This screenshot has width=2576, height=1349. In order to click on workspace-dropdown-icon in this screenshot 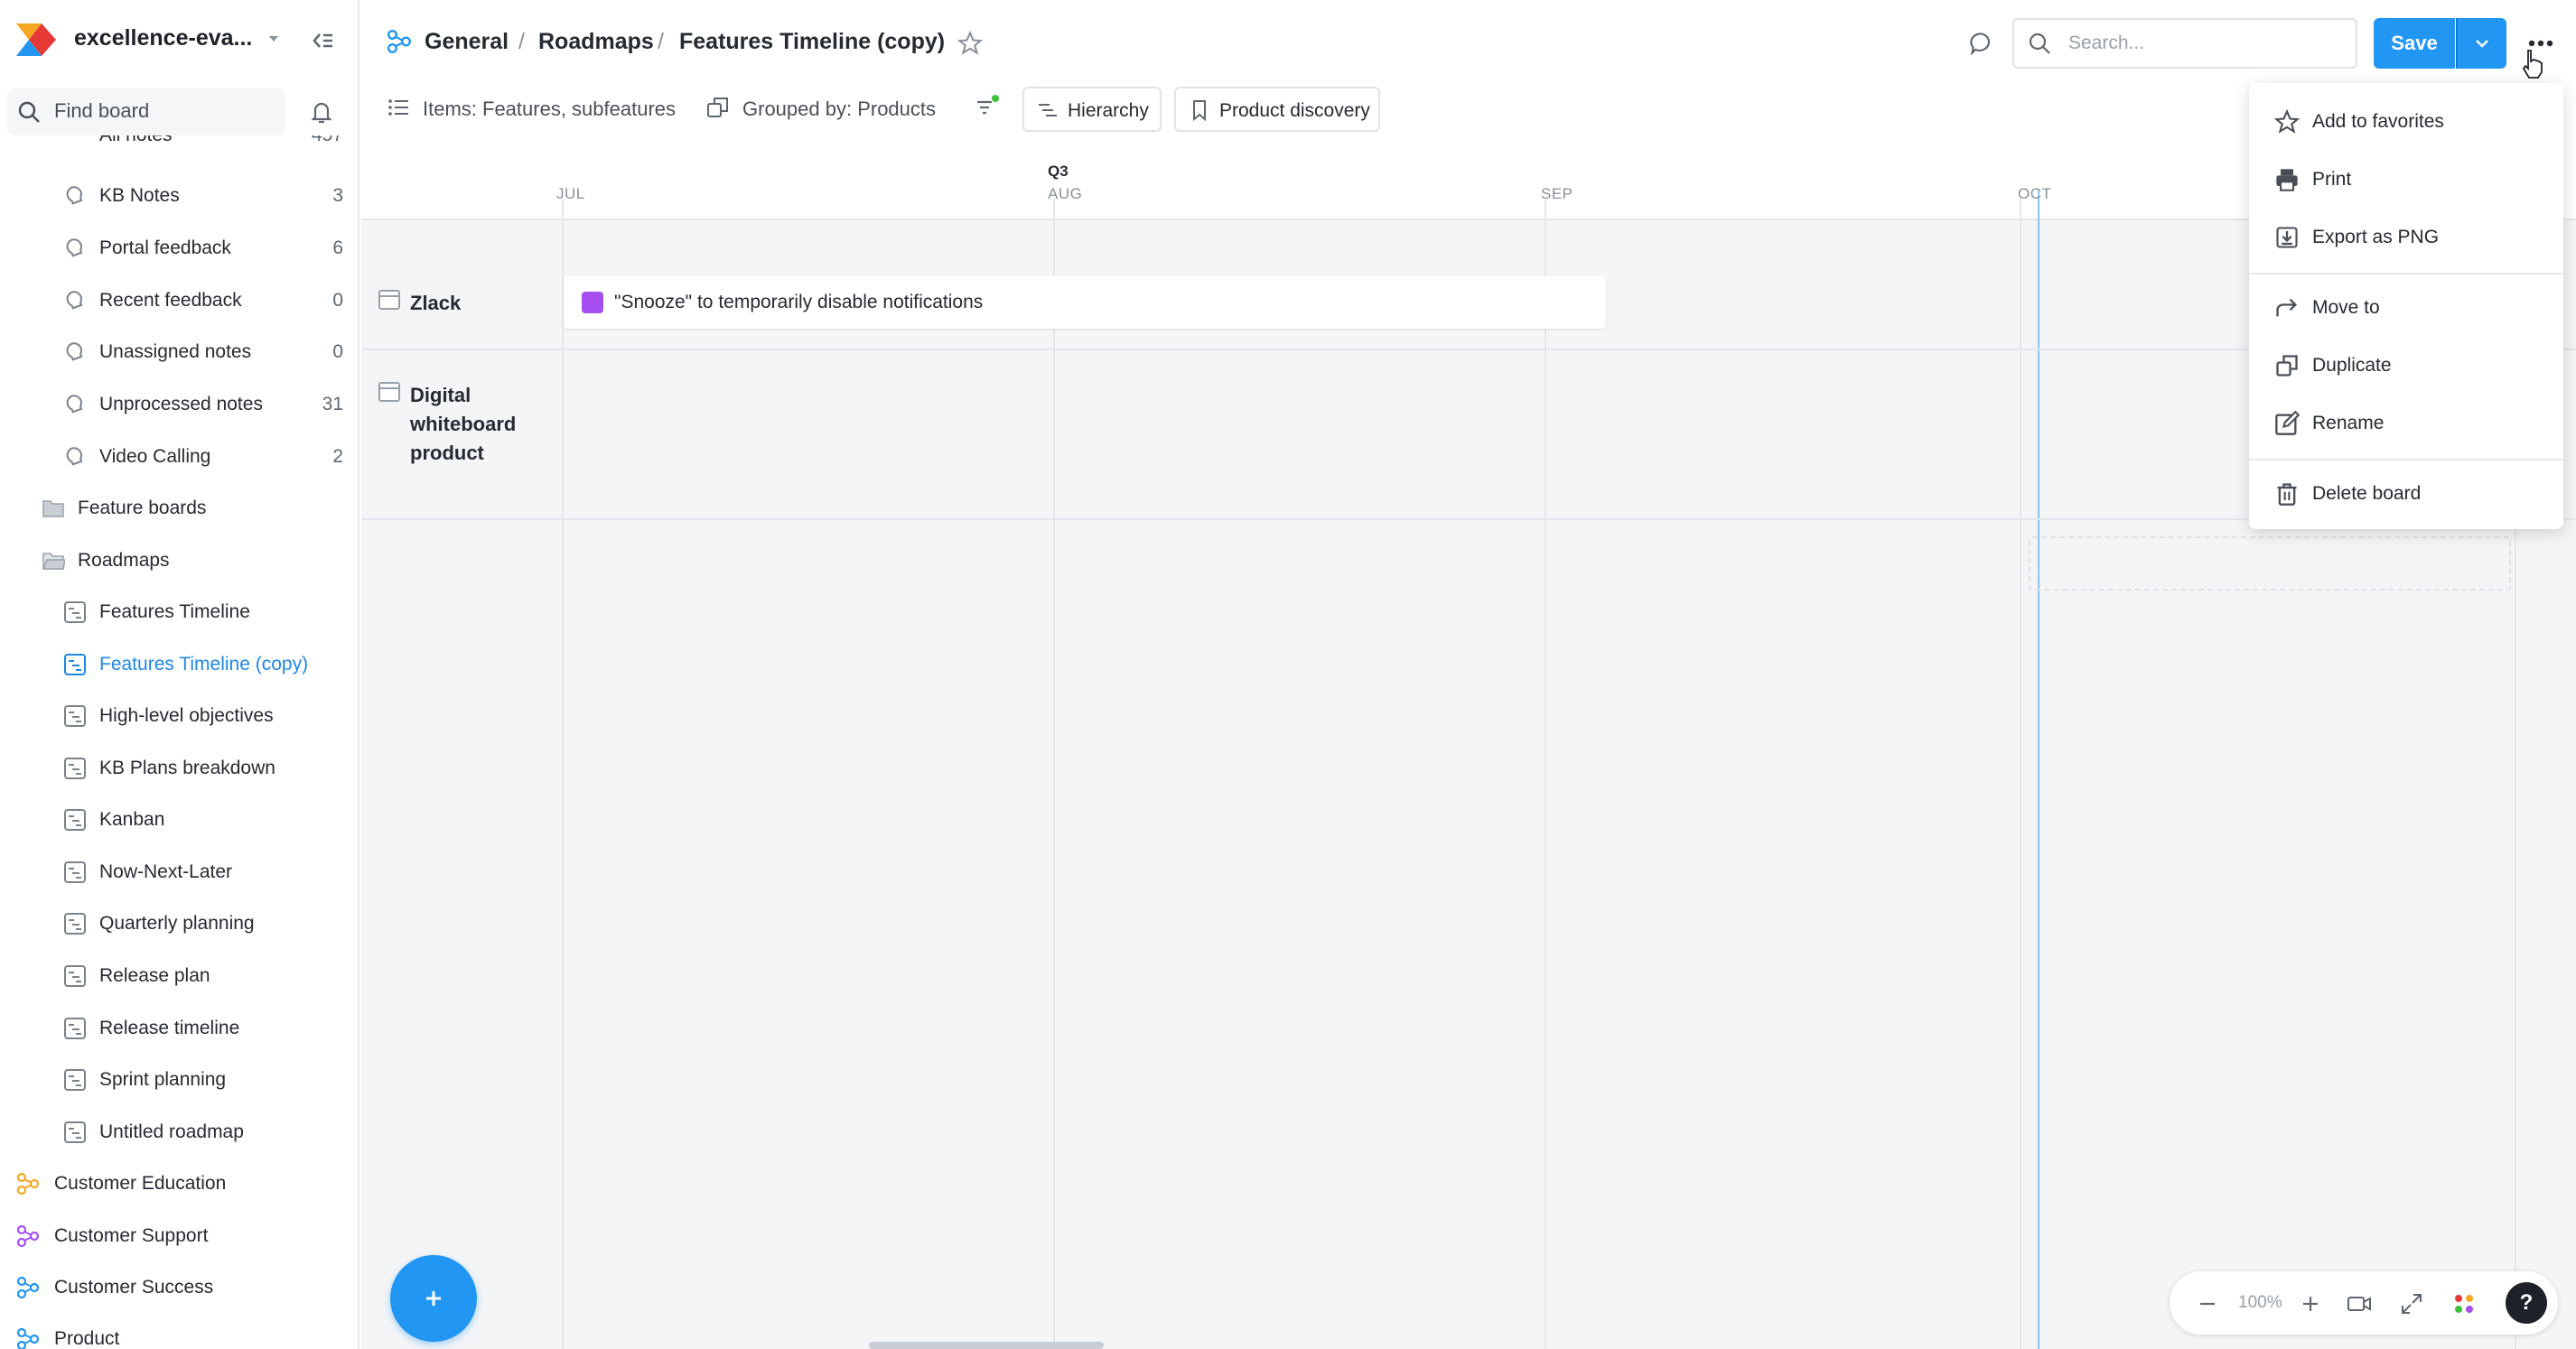, I will do `click(273, 38)`.